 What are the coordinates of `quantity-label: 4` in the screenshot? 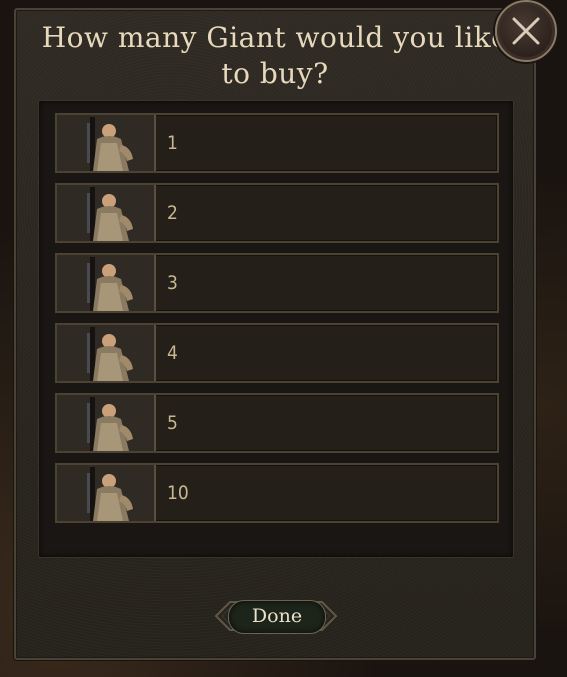 It's located at (172, 353).